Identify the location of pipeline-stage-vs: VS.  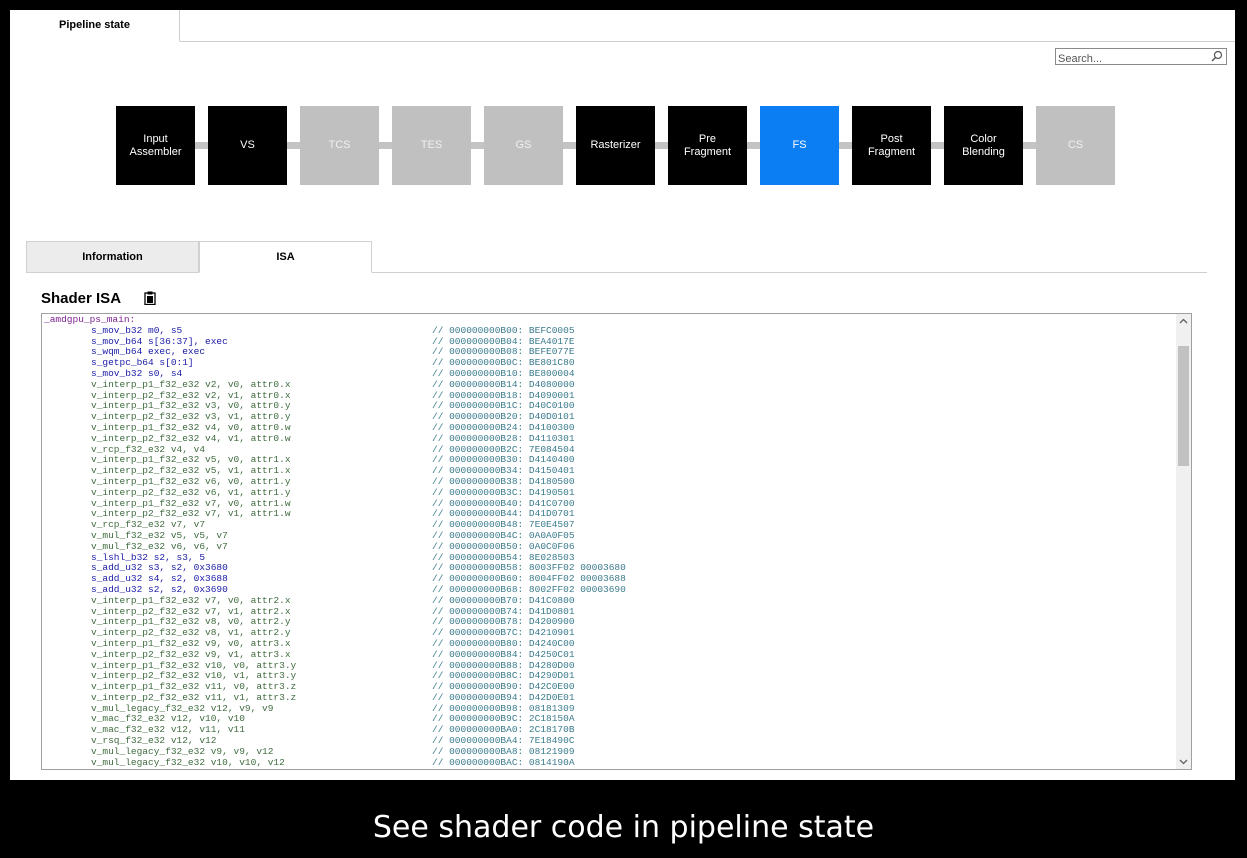
(247, 145).